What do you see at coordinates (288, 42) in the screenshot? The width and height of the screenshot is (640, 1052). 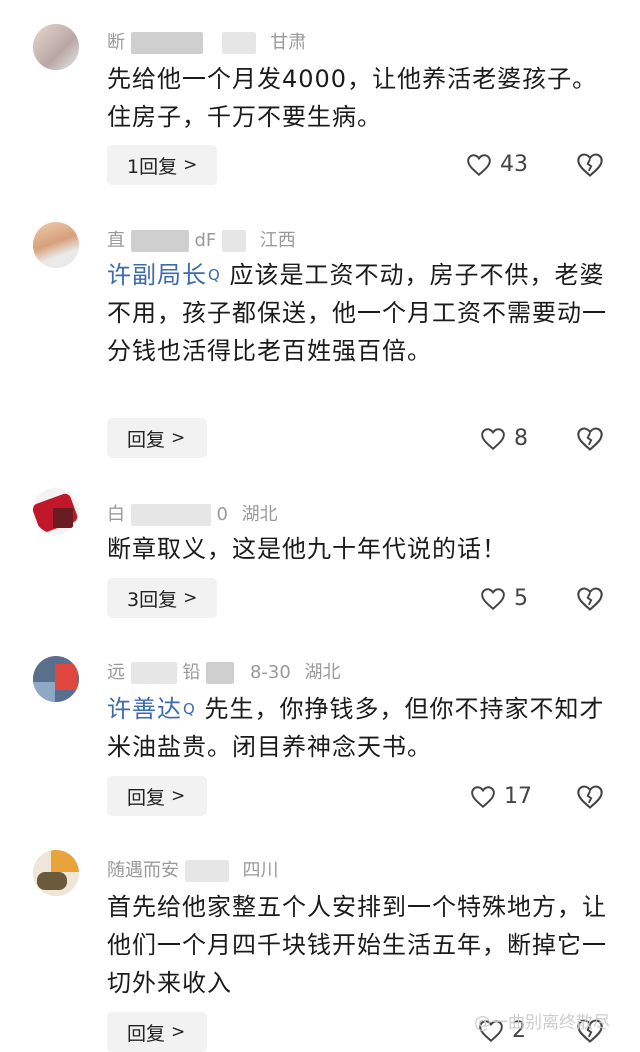 I see `region: 甘肃` at bounding box center [288, 42].